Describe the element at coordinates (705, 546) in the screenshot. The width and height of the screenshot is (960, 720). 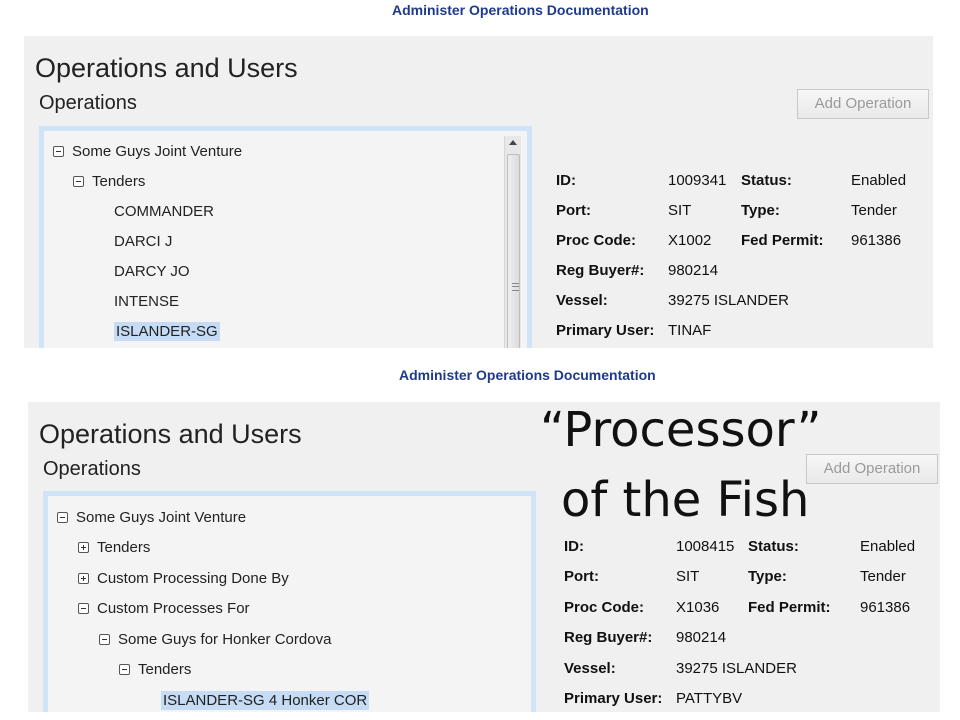
I see `id-value: 1008415` at that location.